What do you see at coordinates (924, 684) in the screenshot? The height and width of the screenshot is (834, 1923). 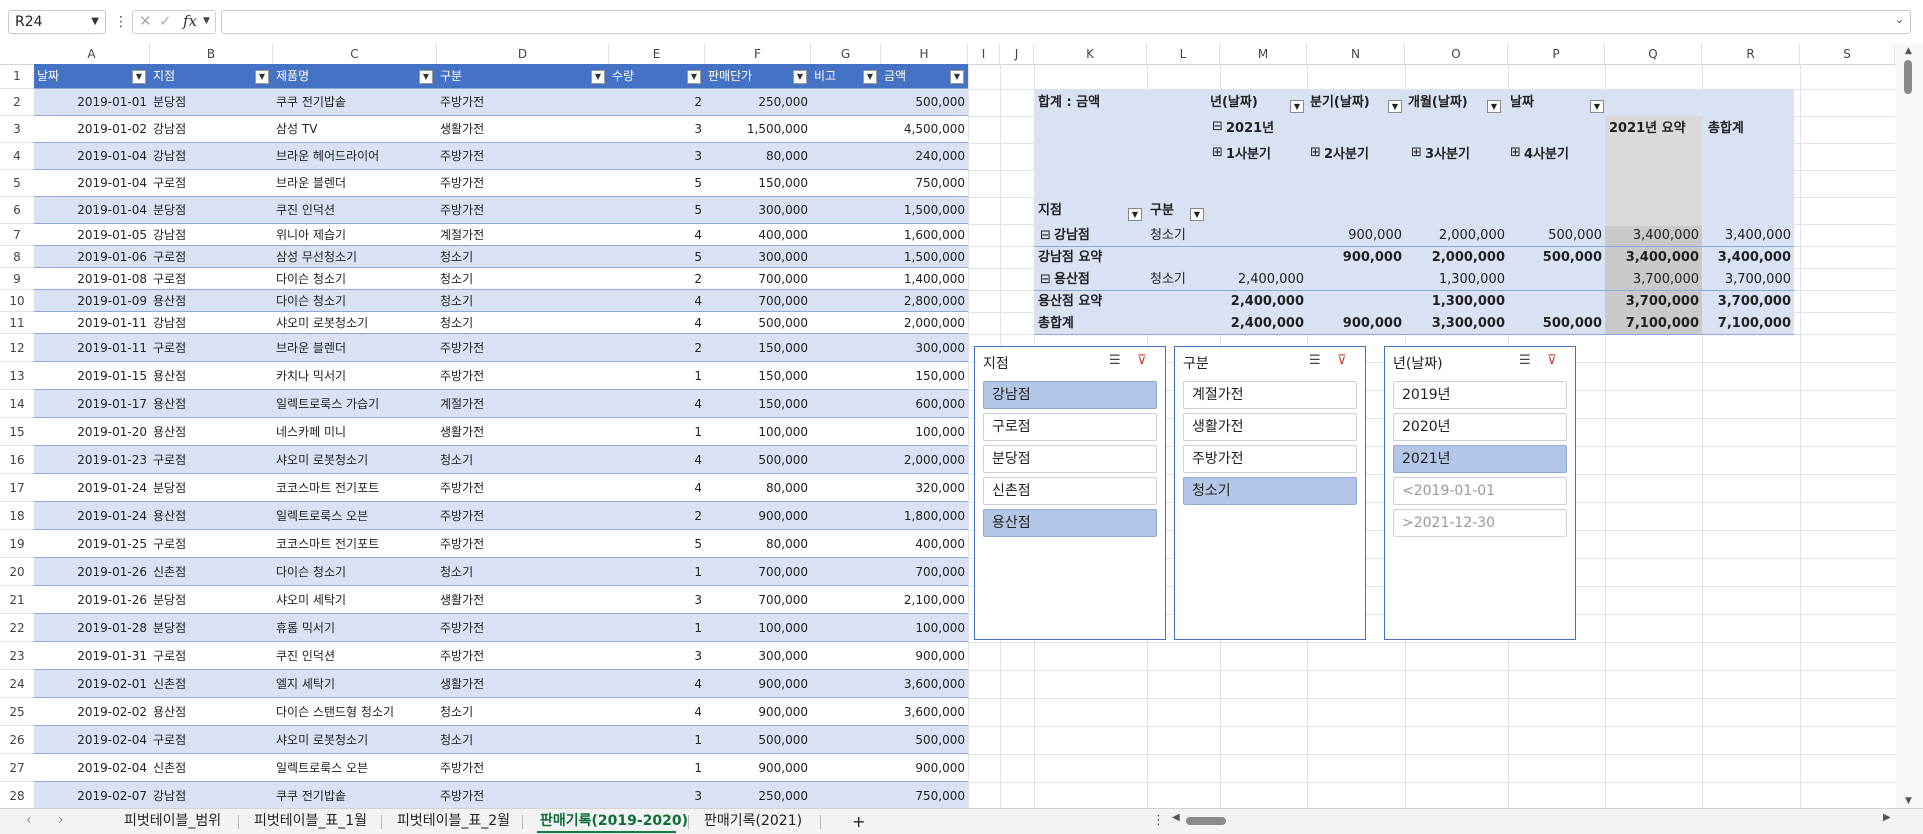 I see `table-cell: 3,600,000` at bounding box center [924, 684].